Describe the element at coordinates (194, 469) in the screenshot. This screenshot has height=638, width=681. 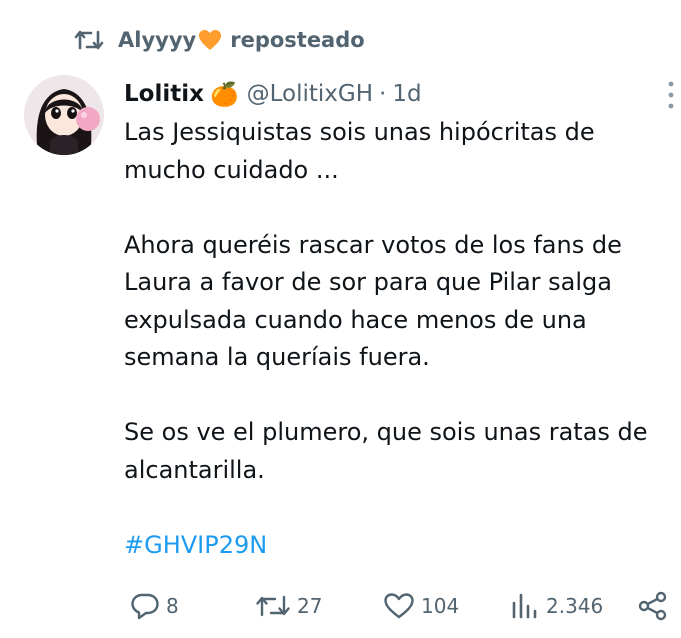
I see `text-line: alcantarilla.` at that location.